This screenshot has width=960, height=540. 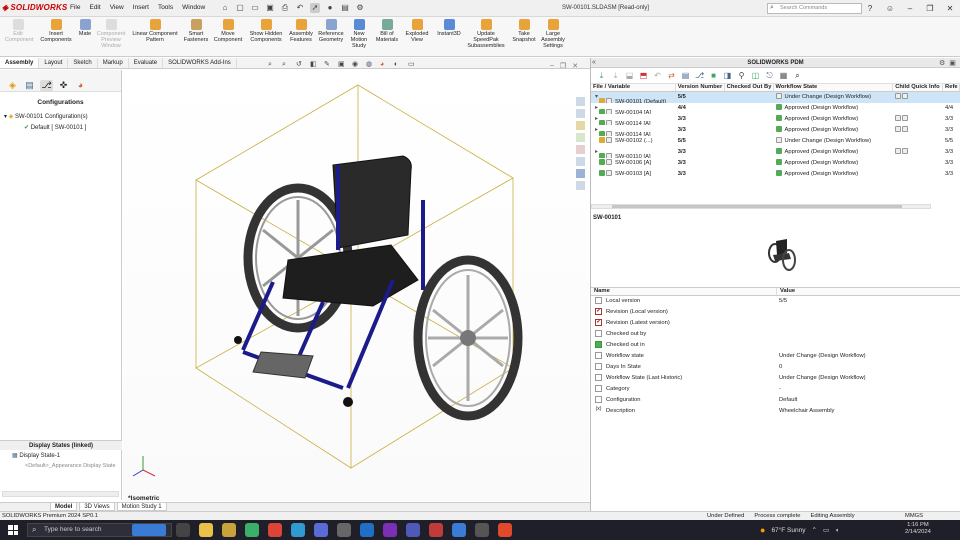 I want to click on tree-root: ▾ ◈ SW-00101 Configuration(s), so click(x=62, y=117).